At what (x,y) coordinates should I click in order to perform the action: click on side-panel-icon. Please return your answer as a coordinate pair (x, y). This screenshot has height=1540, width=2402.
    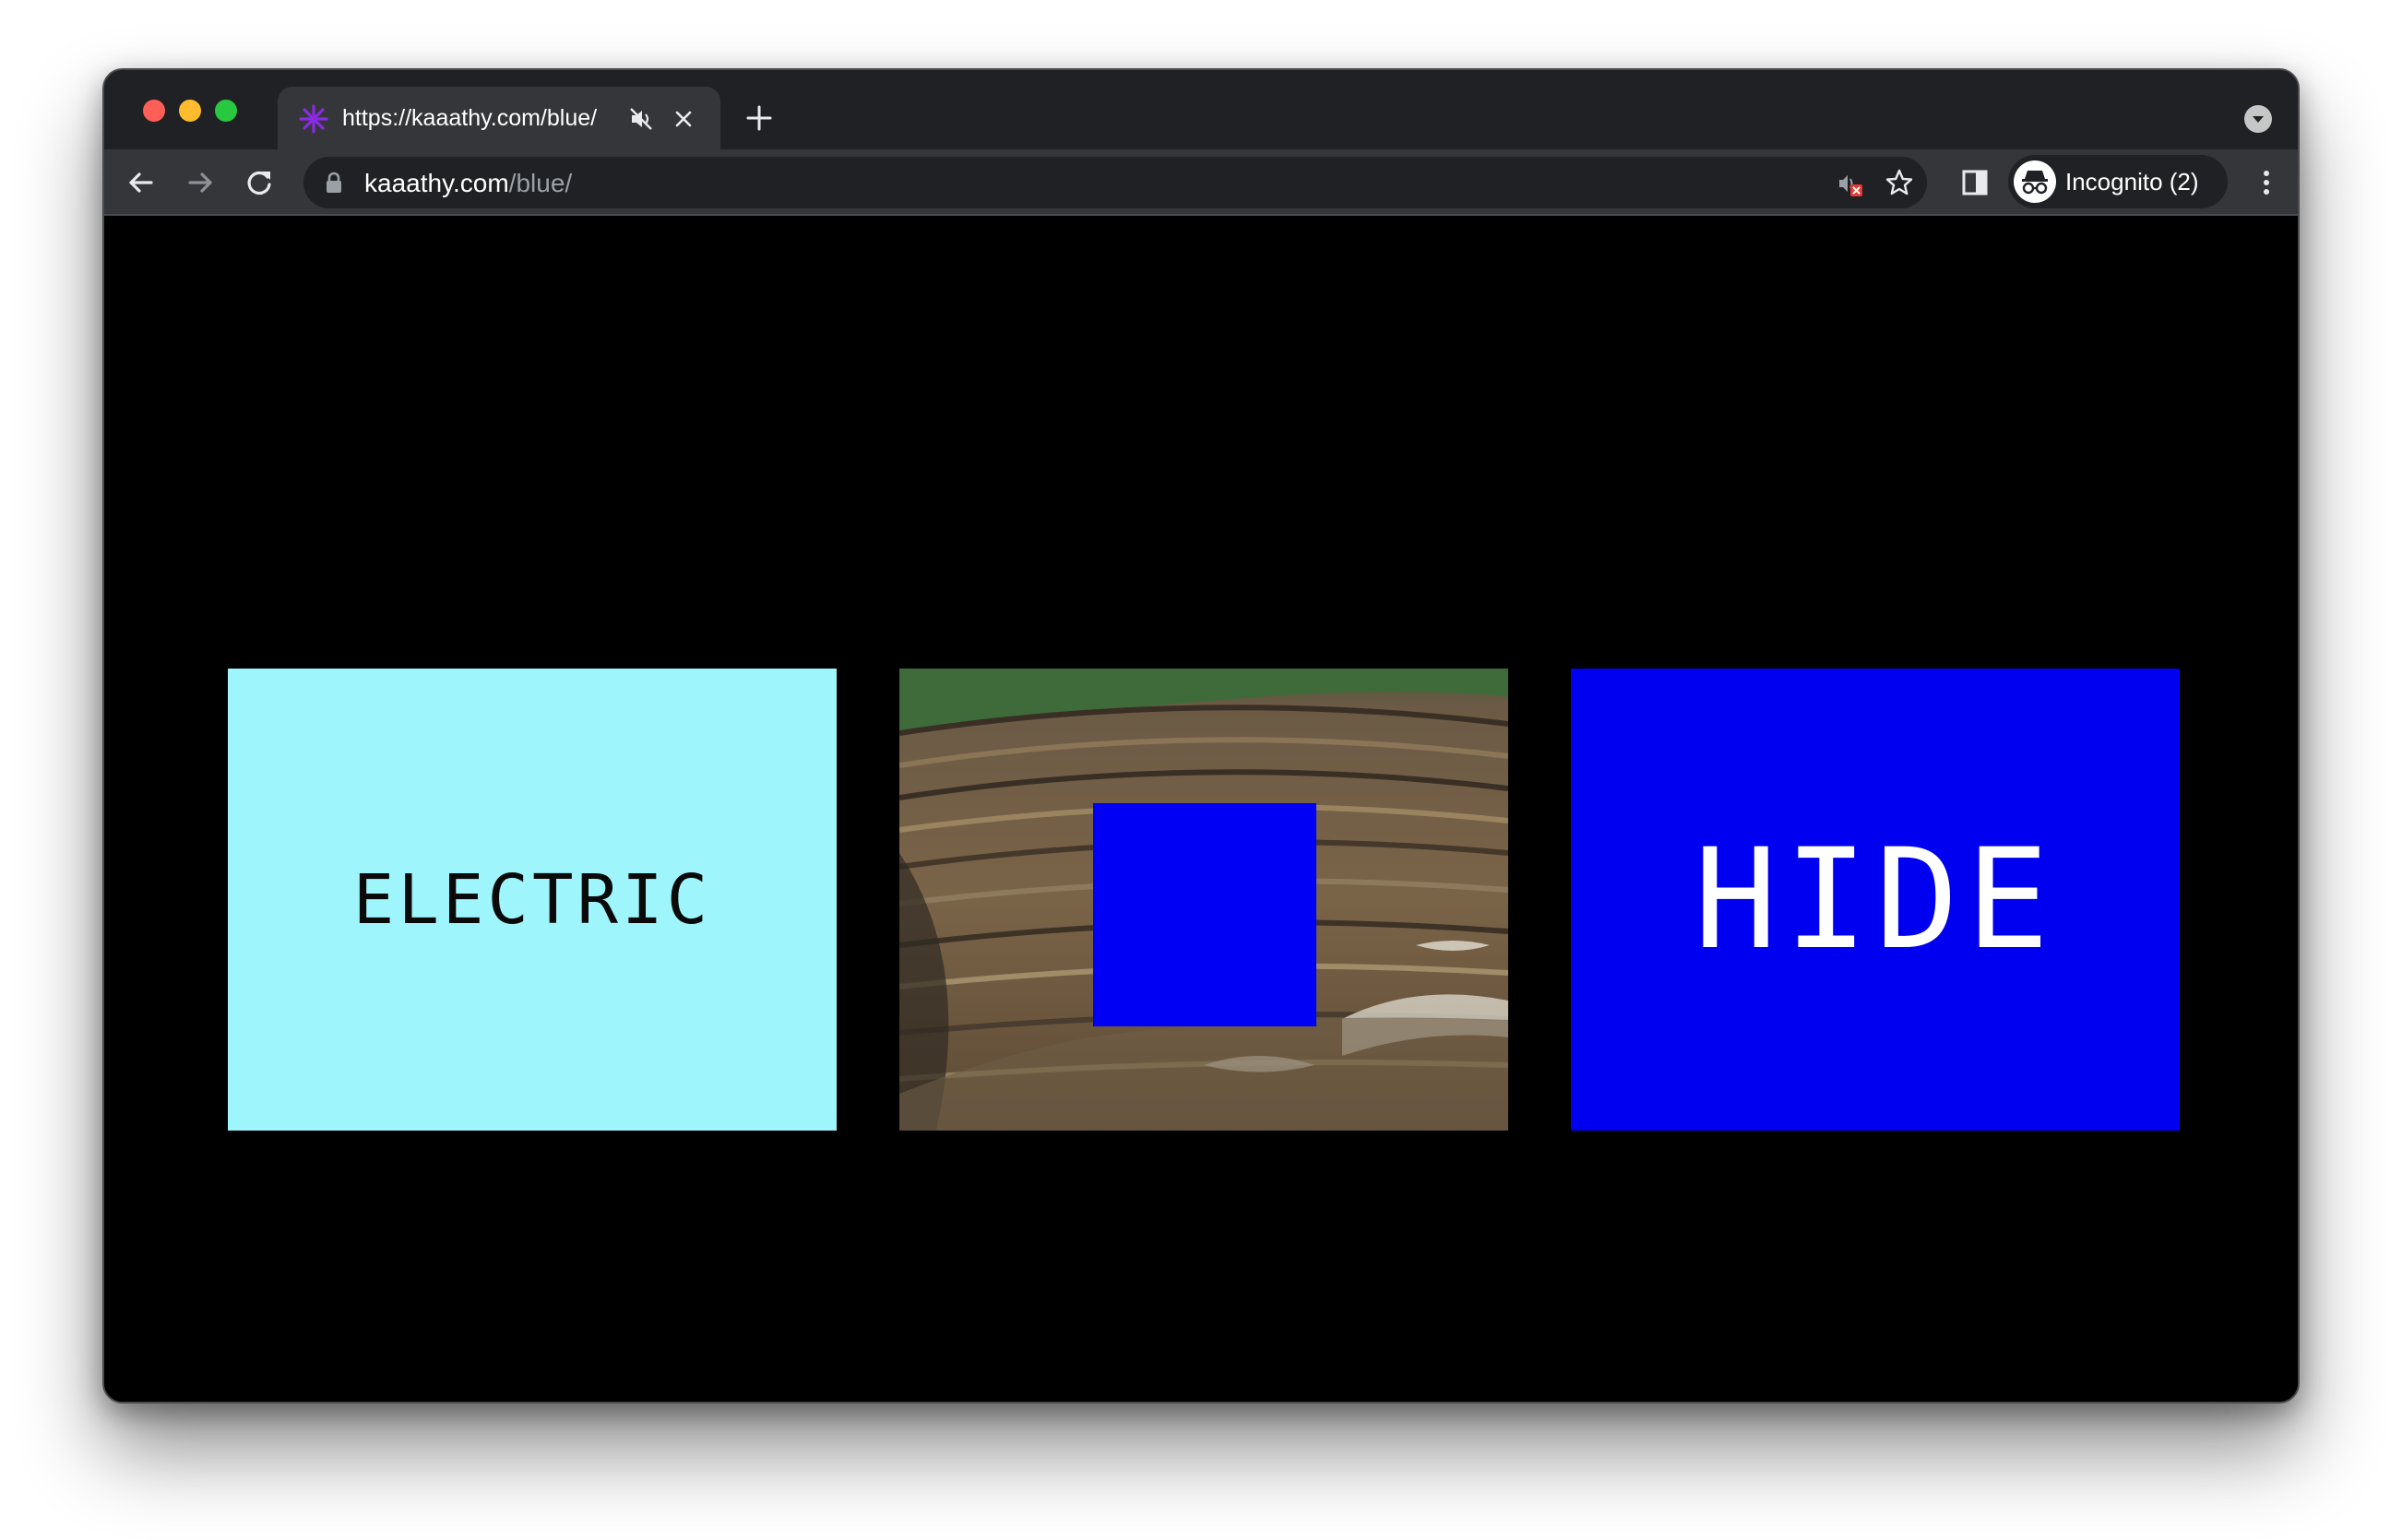
    Looking at the image, I should click on (1975, 183).